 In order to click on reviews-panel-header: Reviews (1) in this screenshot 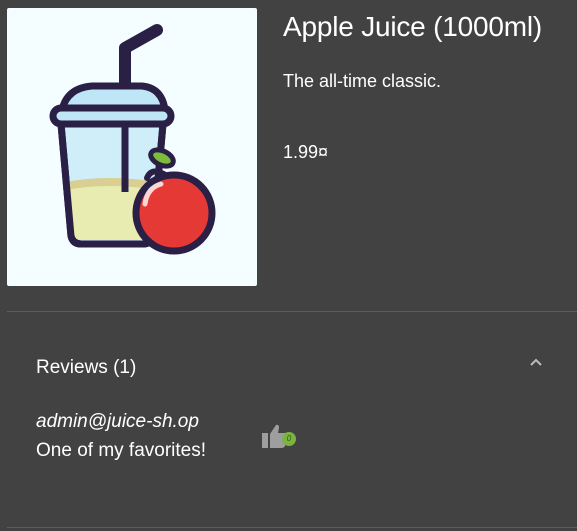, I will do `click(292, 367)`.